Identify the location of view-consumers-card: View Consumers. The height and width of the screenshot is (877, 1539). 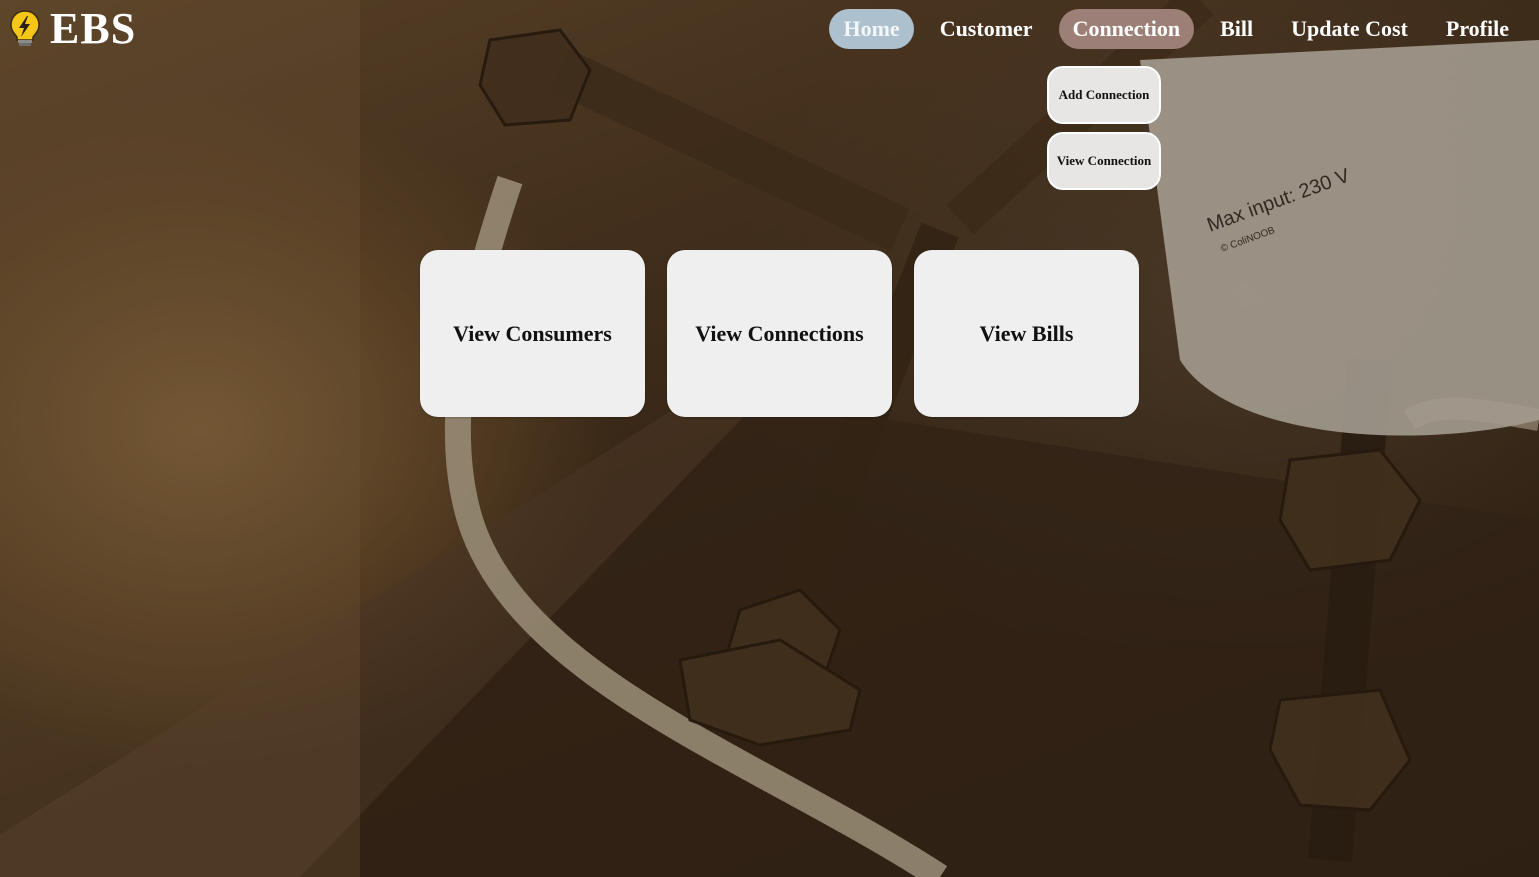
(532, 333).